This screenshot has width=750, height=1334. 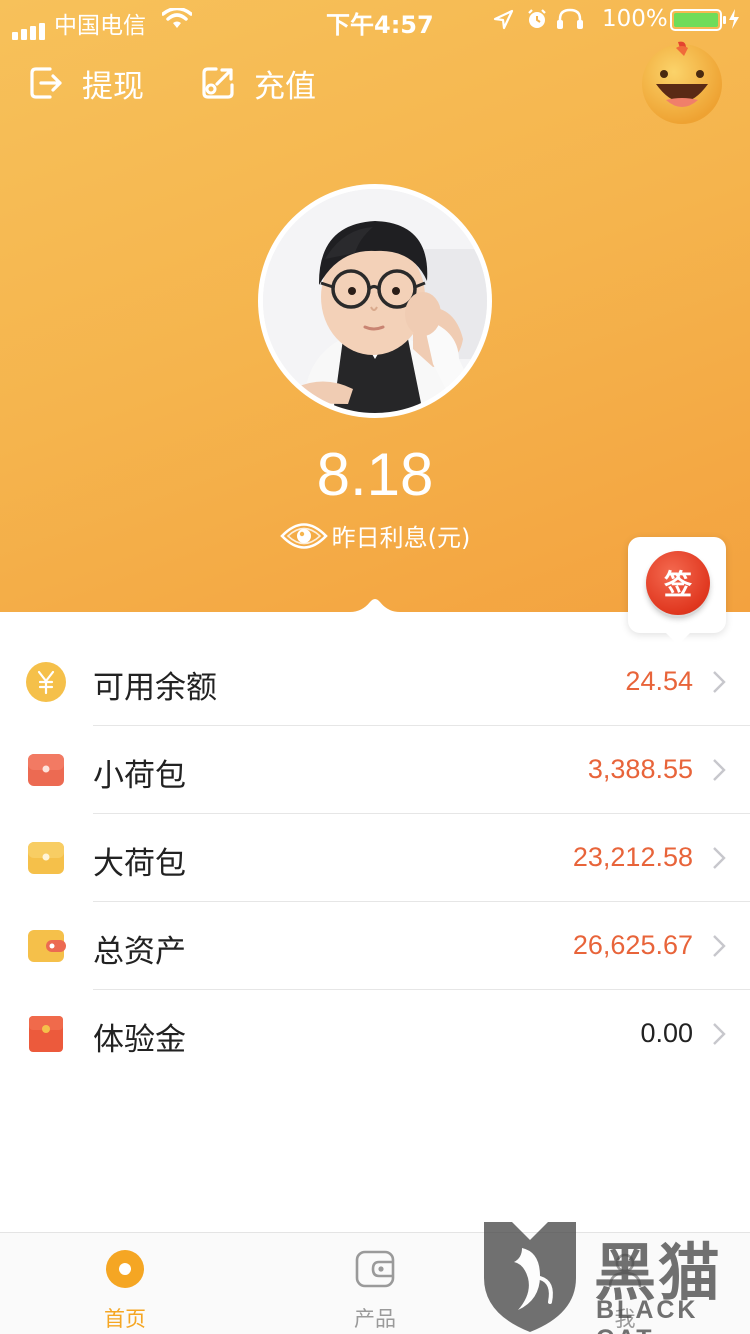 What do you see at coordinates (30, 26) in the screenshot?
I see `signal-icon` at bounding box center [30, 26].